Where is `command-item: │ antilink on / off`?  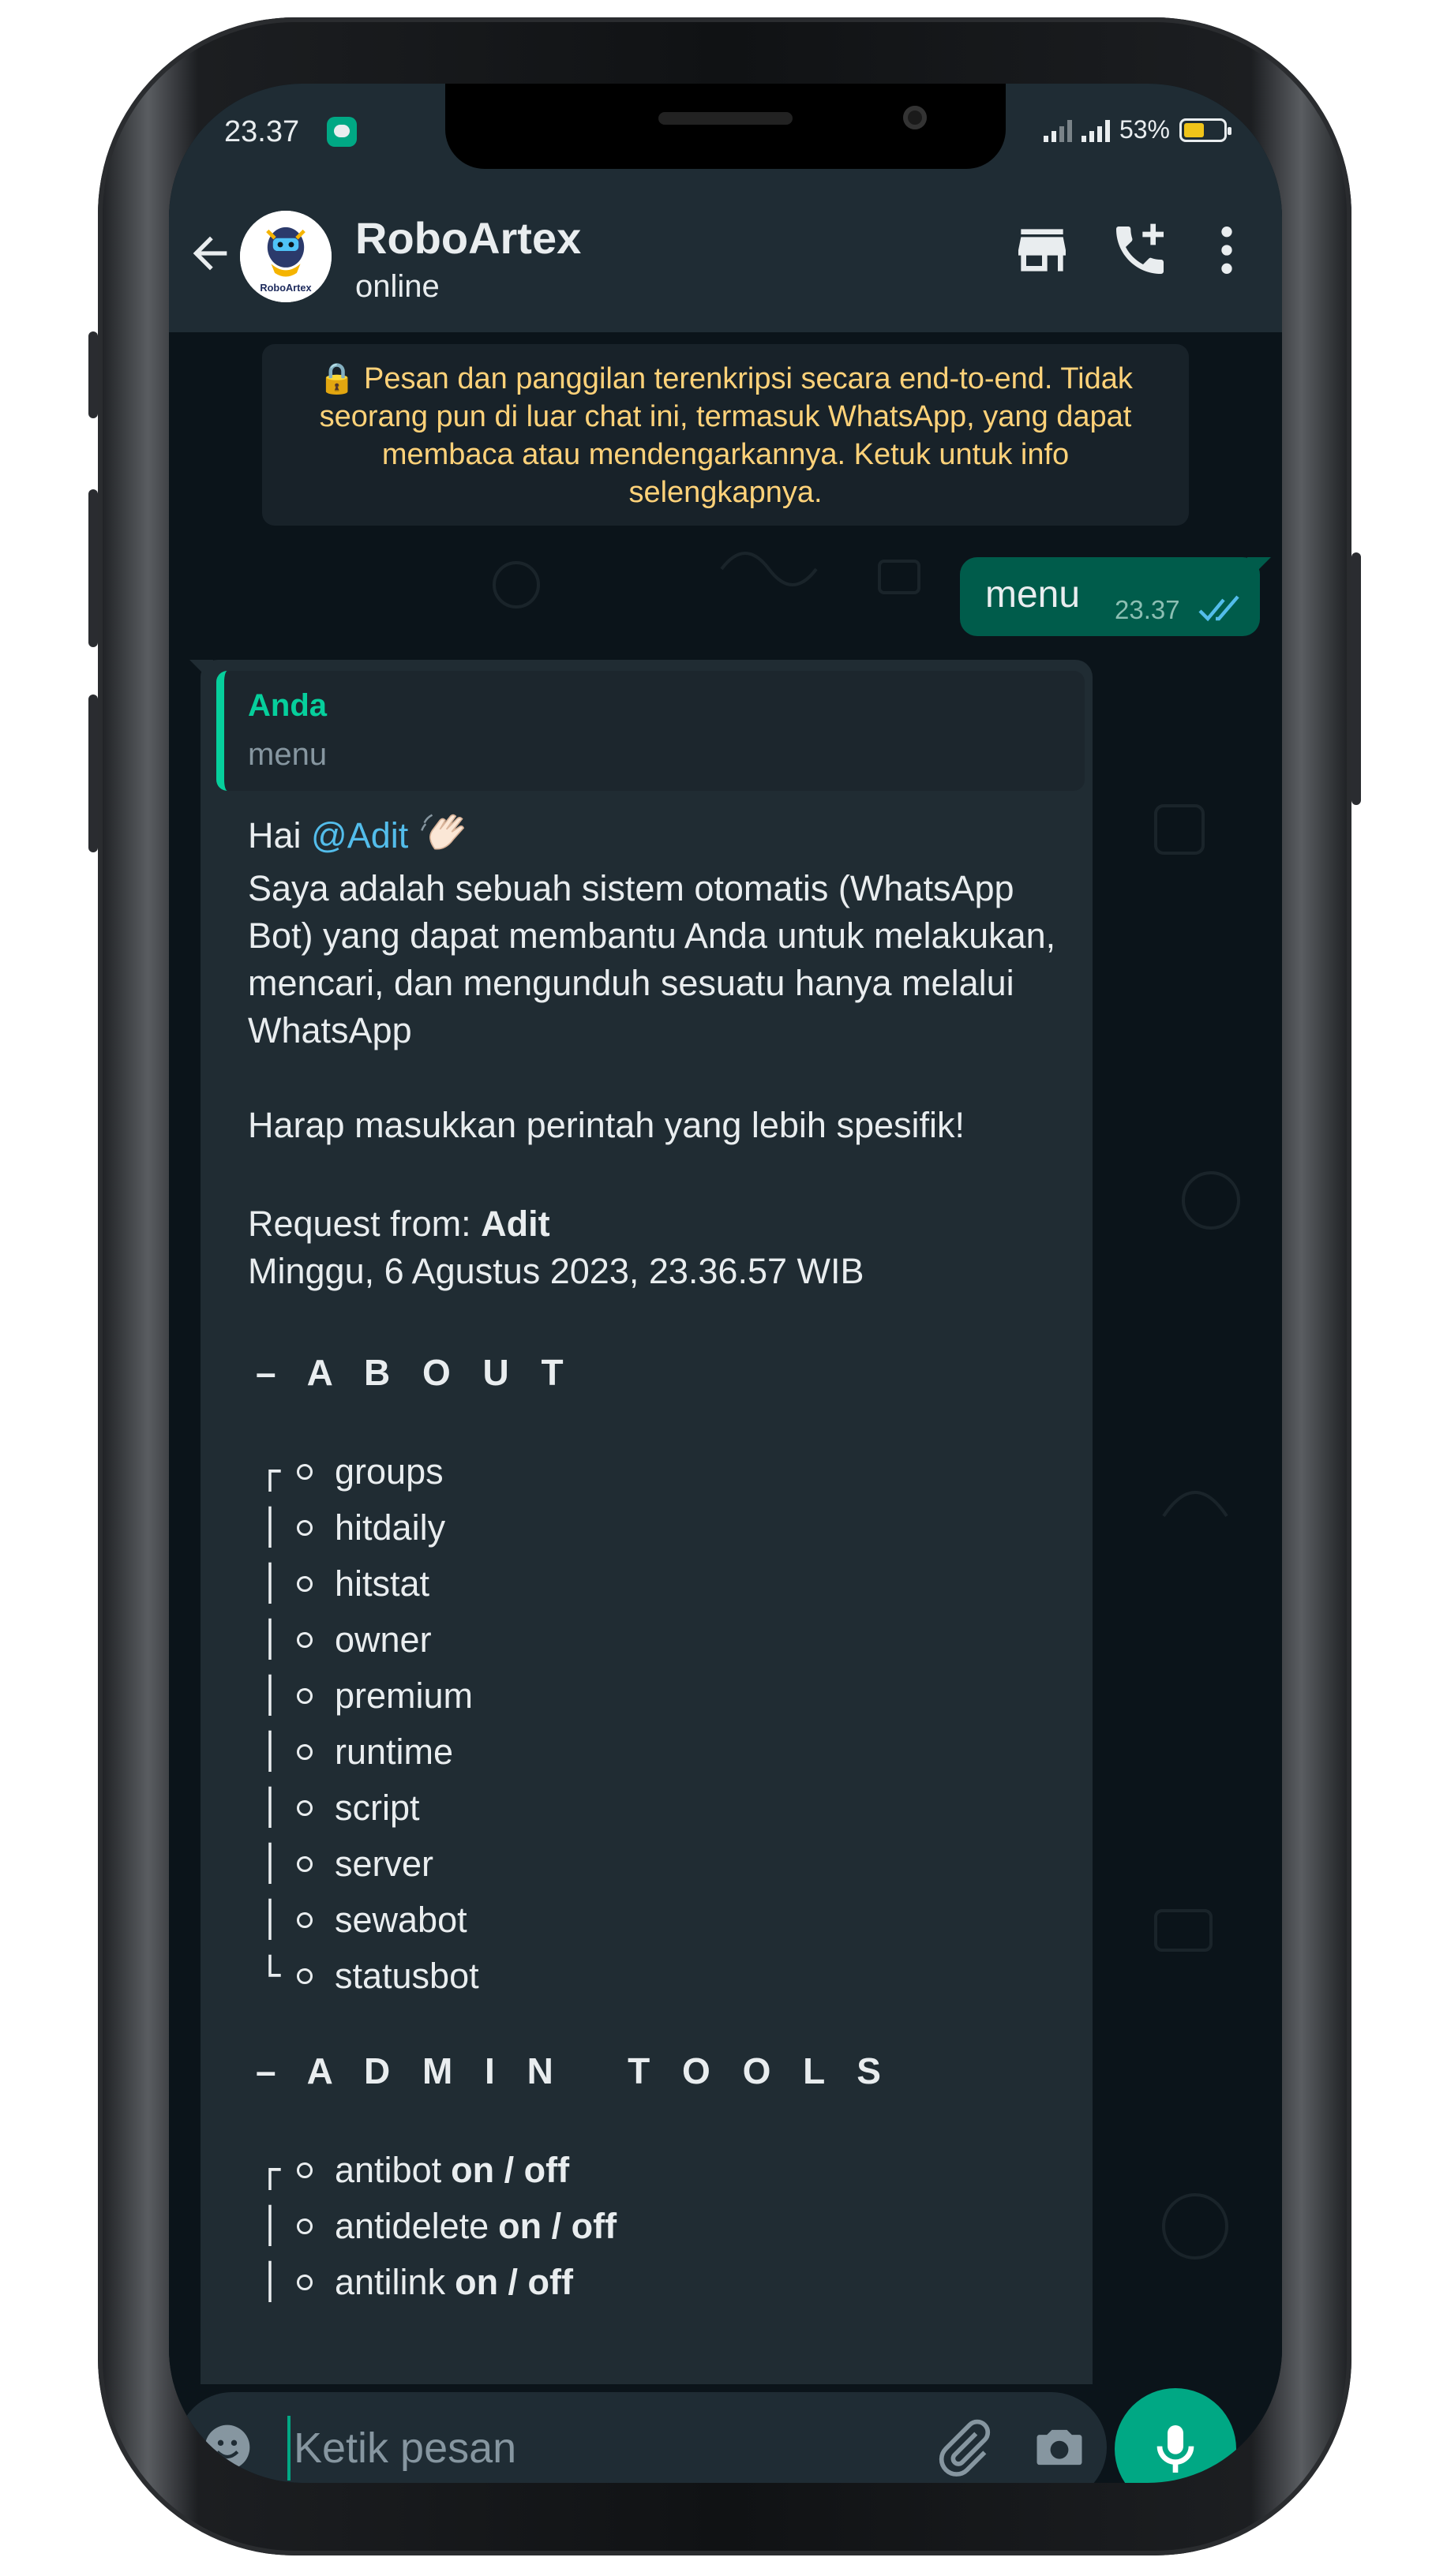 command-item: │ antilink on / off is located at coordinates (674, 2282).